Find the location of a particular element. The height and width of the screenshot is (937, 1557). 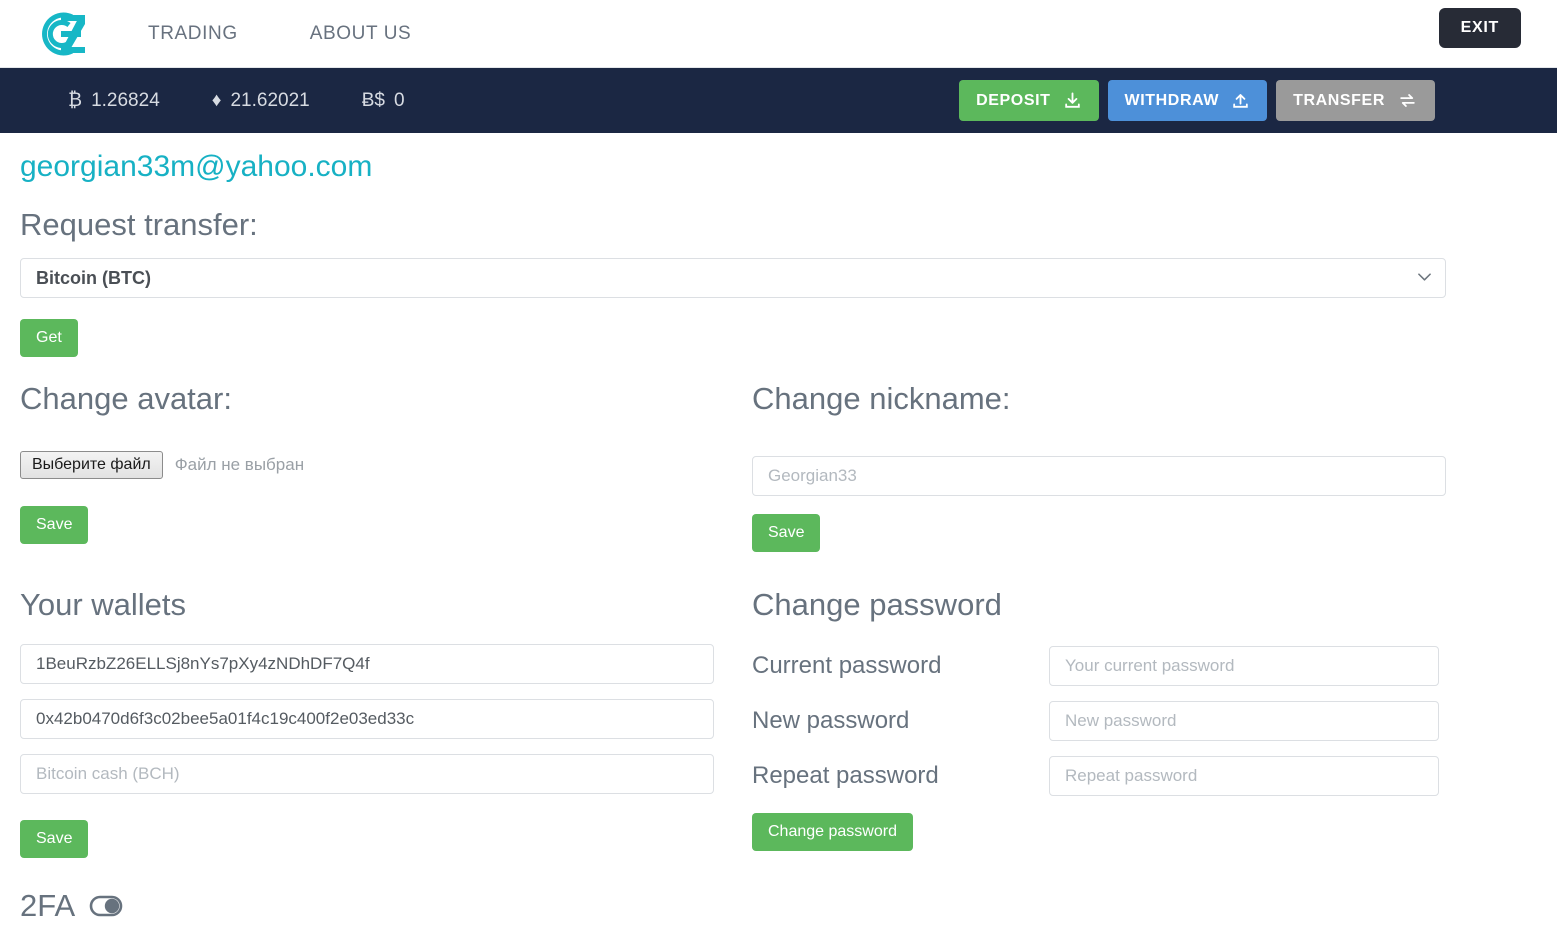

top-navigation-bar: TRADING ABOUT US EXIT is located at coordinates (778, 34).